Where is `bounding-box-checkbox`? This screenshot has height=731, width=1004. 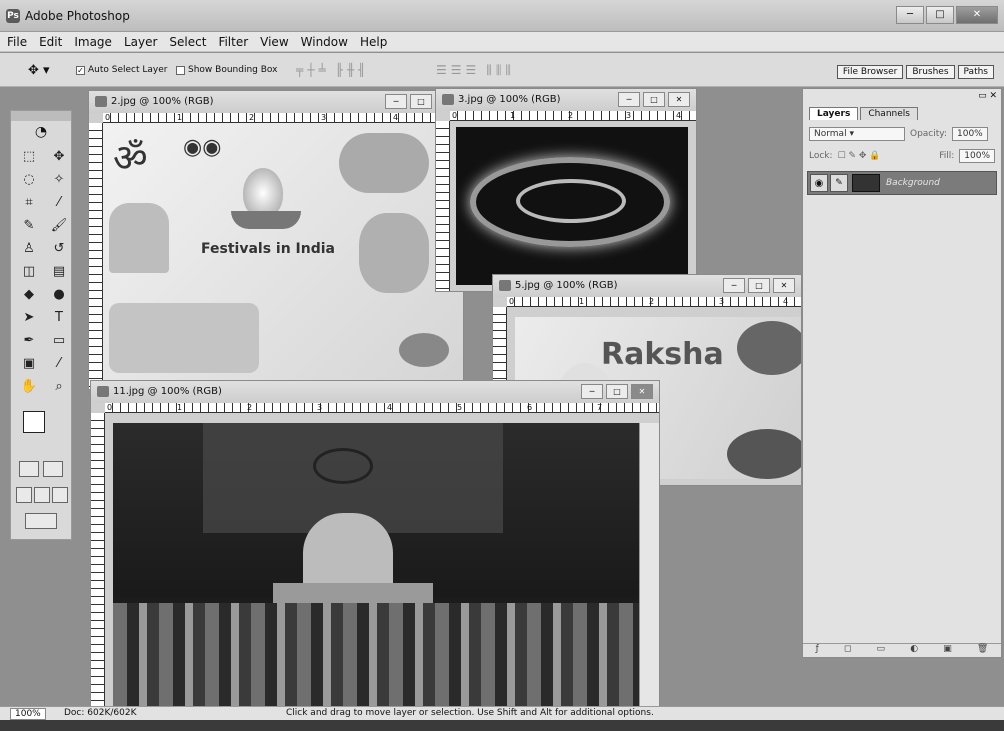
bounding-box-checkbox is located at coordinates (180, 70).